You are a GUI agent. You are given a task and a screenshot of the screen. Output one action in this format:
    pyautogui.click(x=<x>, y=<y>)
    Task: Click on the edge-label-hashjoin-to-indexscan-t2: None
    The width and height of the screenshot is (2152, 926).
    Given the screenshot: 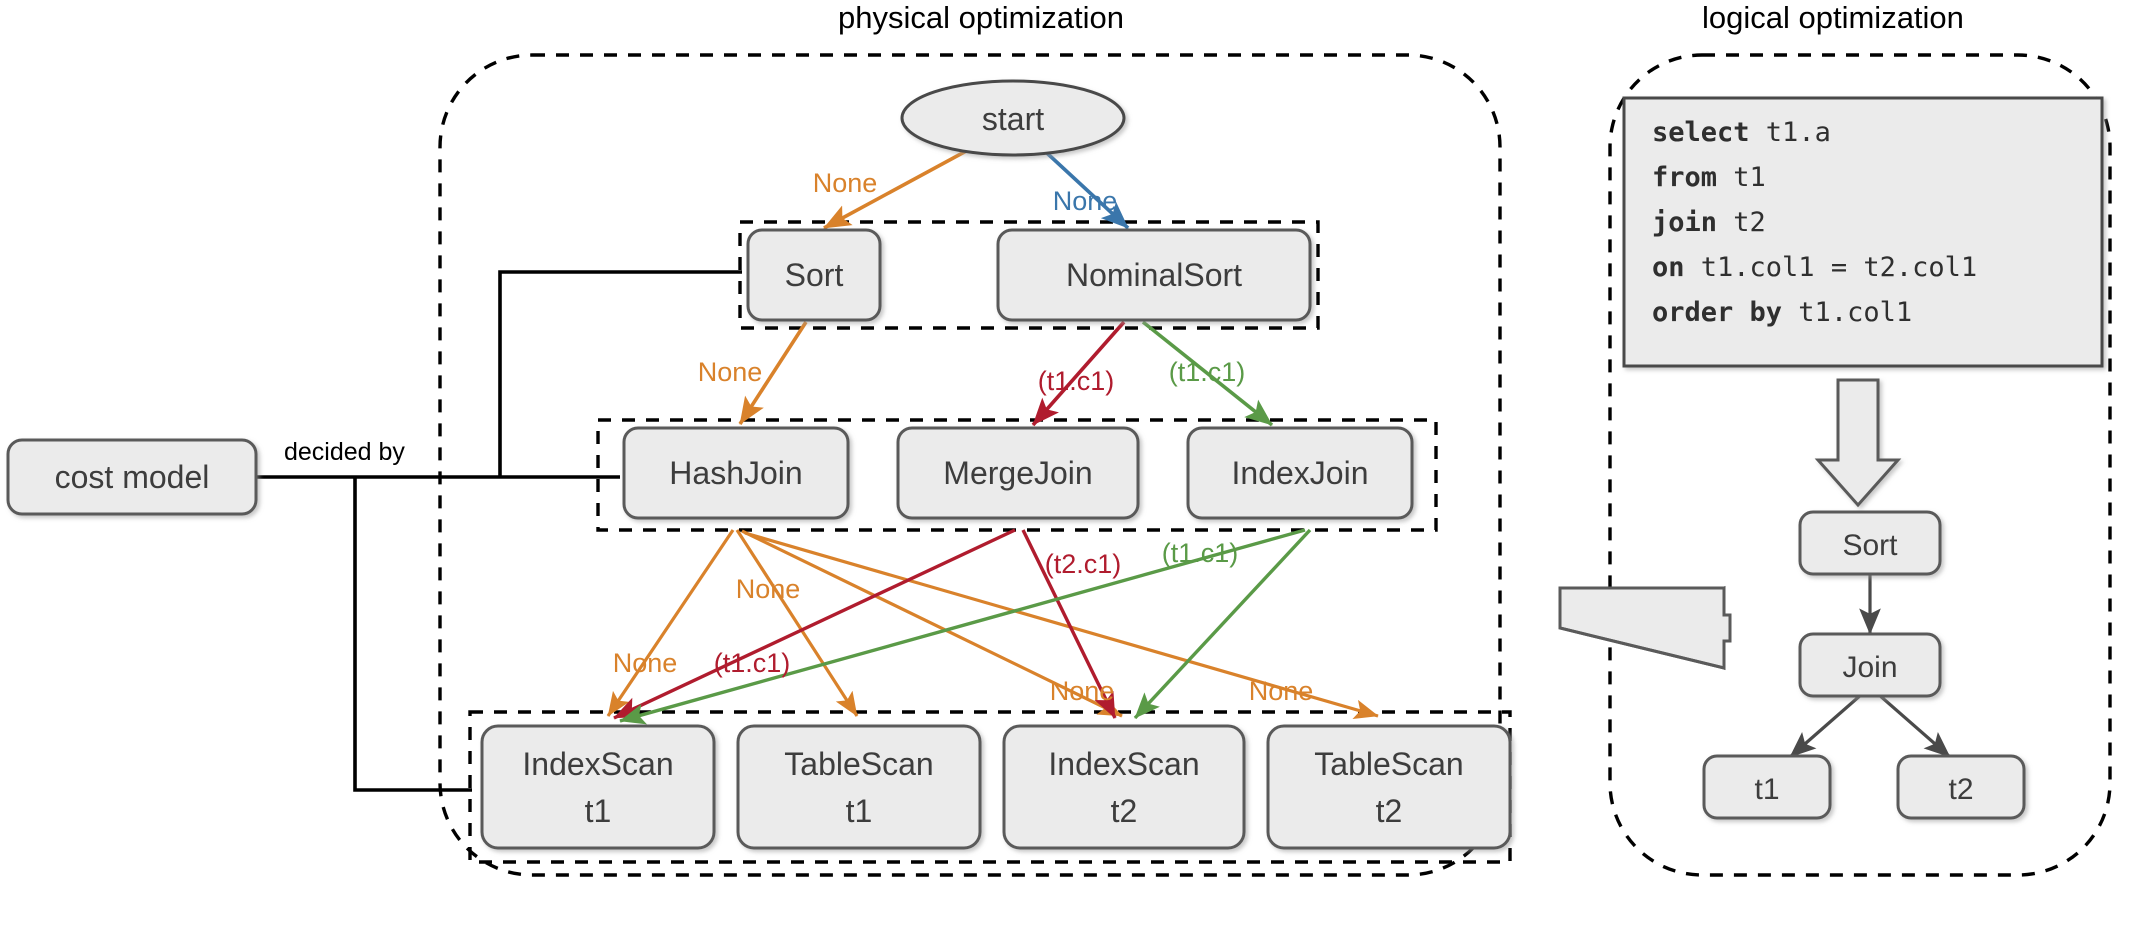 What is the action you would take?
    pyautogui.click(x=1082, y=691)
    